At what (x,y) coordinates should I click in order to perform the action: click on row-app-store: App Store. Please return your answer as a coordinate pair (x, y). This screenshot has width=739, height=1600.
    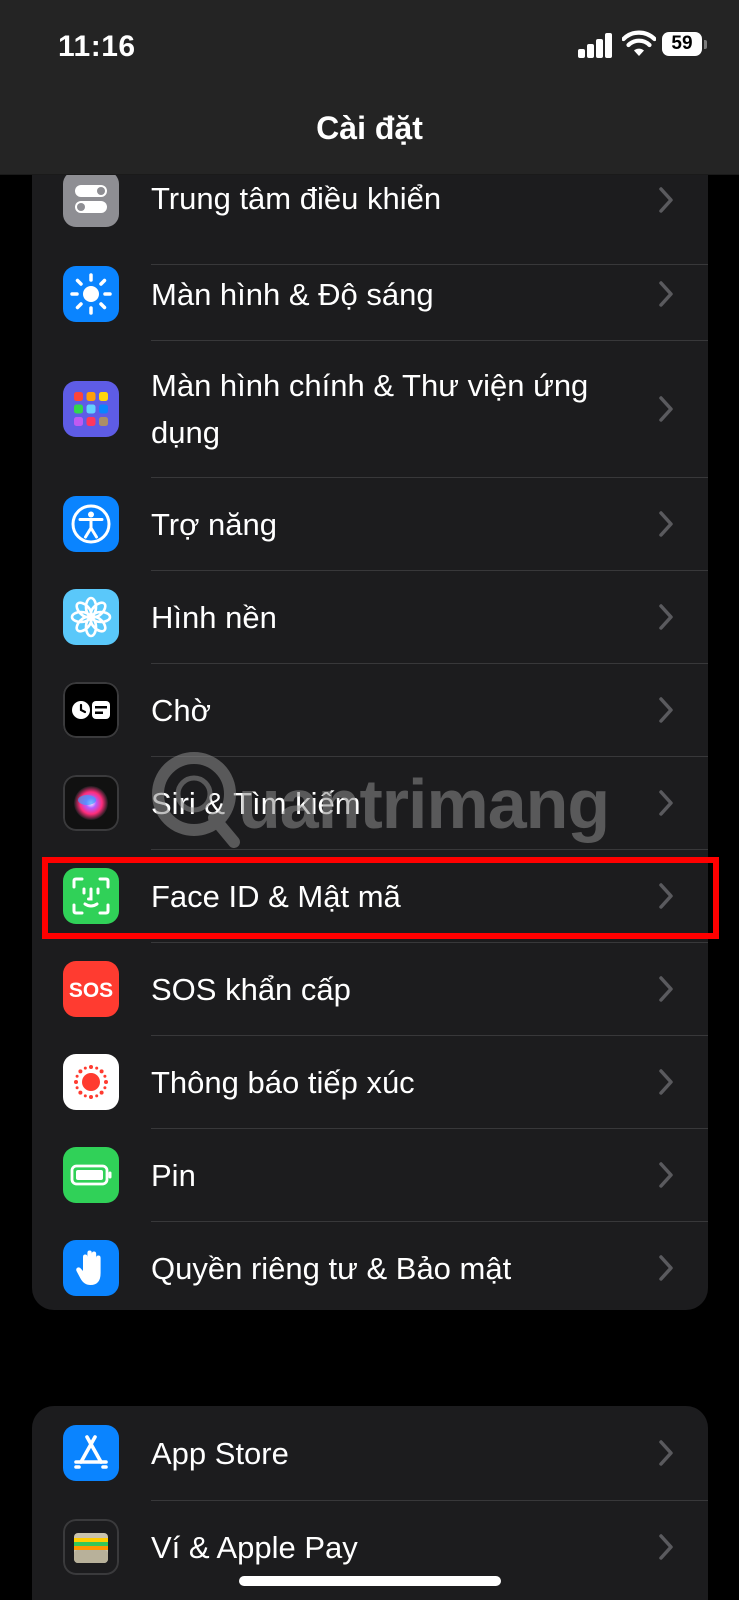
    Looking at the image, I should click on (370, 1453).